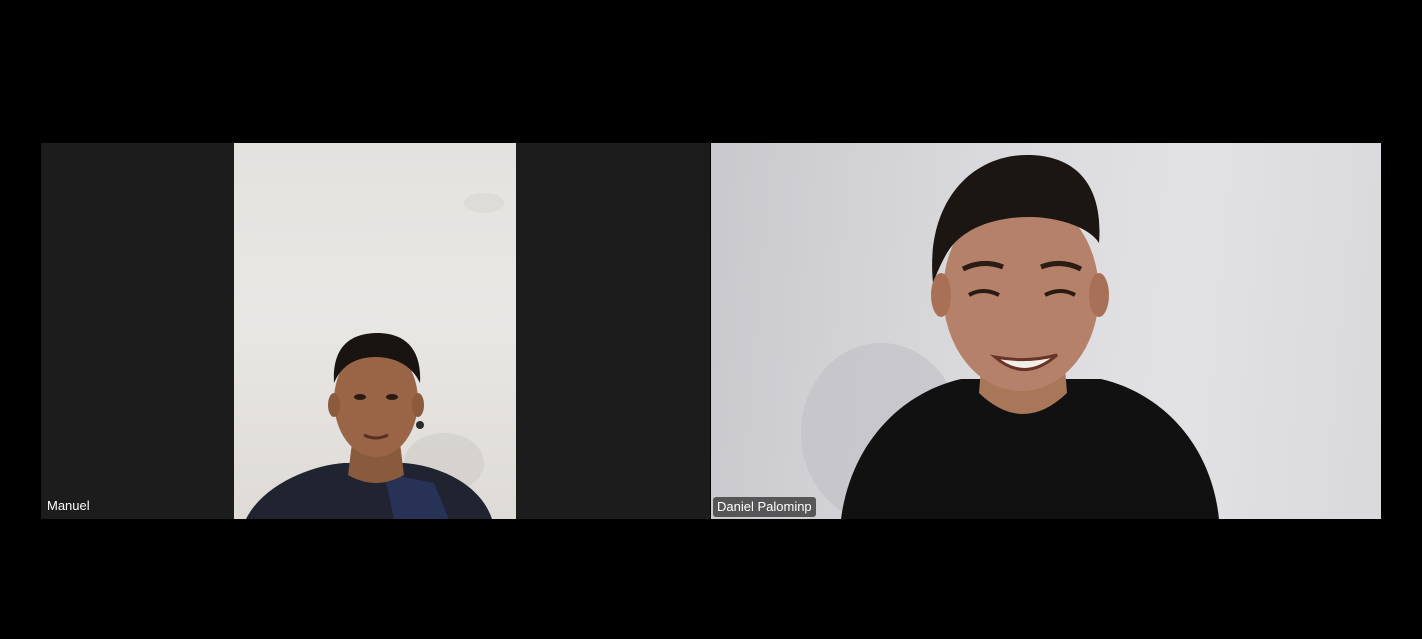 This screenshot has width=1422, height=639. I want to click on participant-name-label: Daniel Palominp, so click(764, 507).